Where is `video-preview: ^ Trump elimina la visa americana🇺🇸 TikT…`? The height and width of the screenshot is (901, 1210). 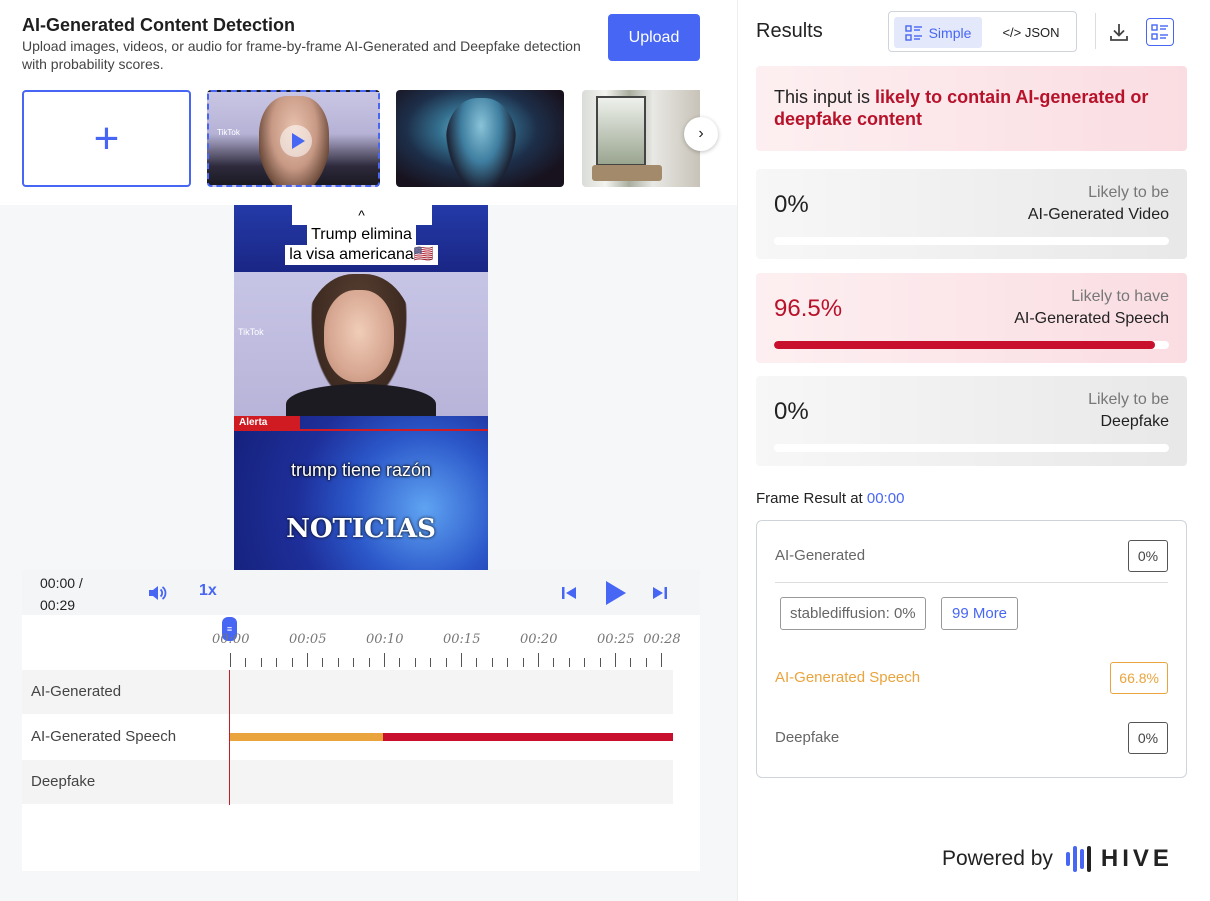 video-preview: ^ Trump elimina la visa americana🇺🇸 TikT… is located at coordinates (361, 387).